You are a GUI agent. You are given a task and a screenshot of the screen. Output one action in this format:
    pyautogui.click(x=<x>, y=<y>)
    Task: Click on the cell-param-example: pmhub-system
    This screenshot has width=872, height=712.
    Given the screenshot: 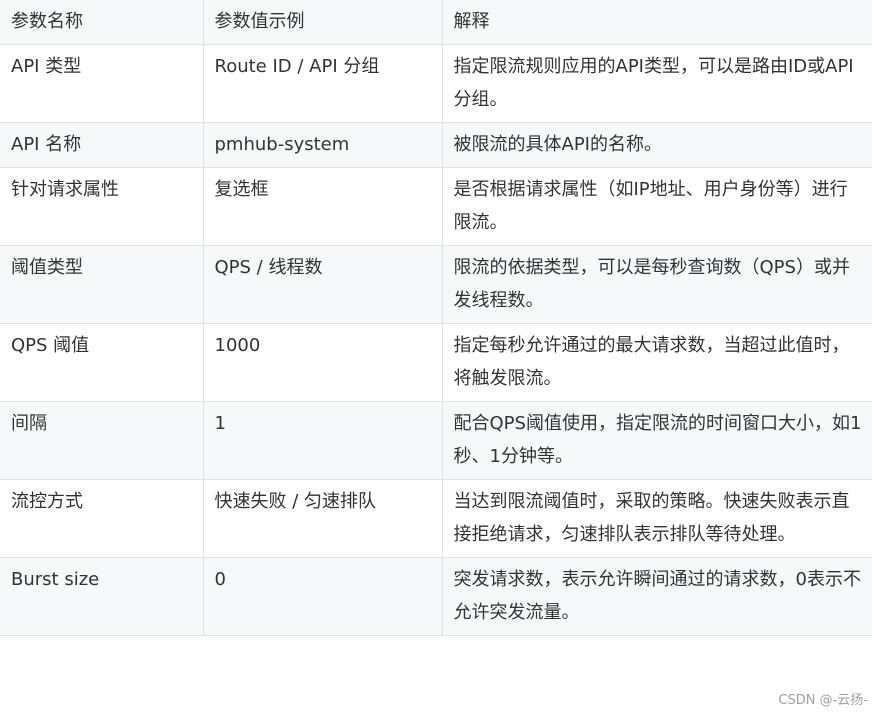 What is the action you would take?
    pyautogui.click(x=323, y=145)
    